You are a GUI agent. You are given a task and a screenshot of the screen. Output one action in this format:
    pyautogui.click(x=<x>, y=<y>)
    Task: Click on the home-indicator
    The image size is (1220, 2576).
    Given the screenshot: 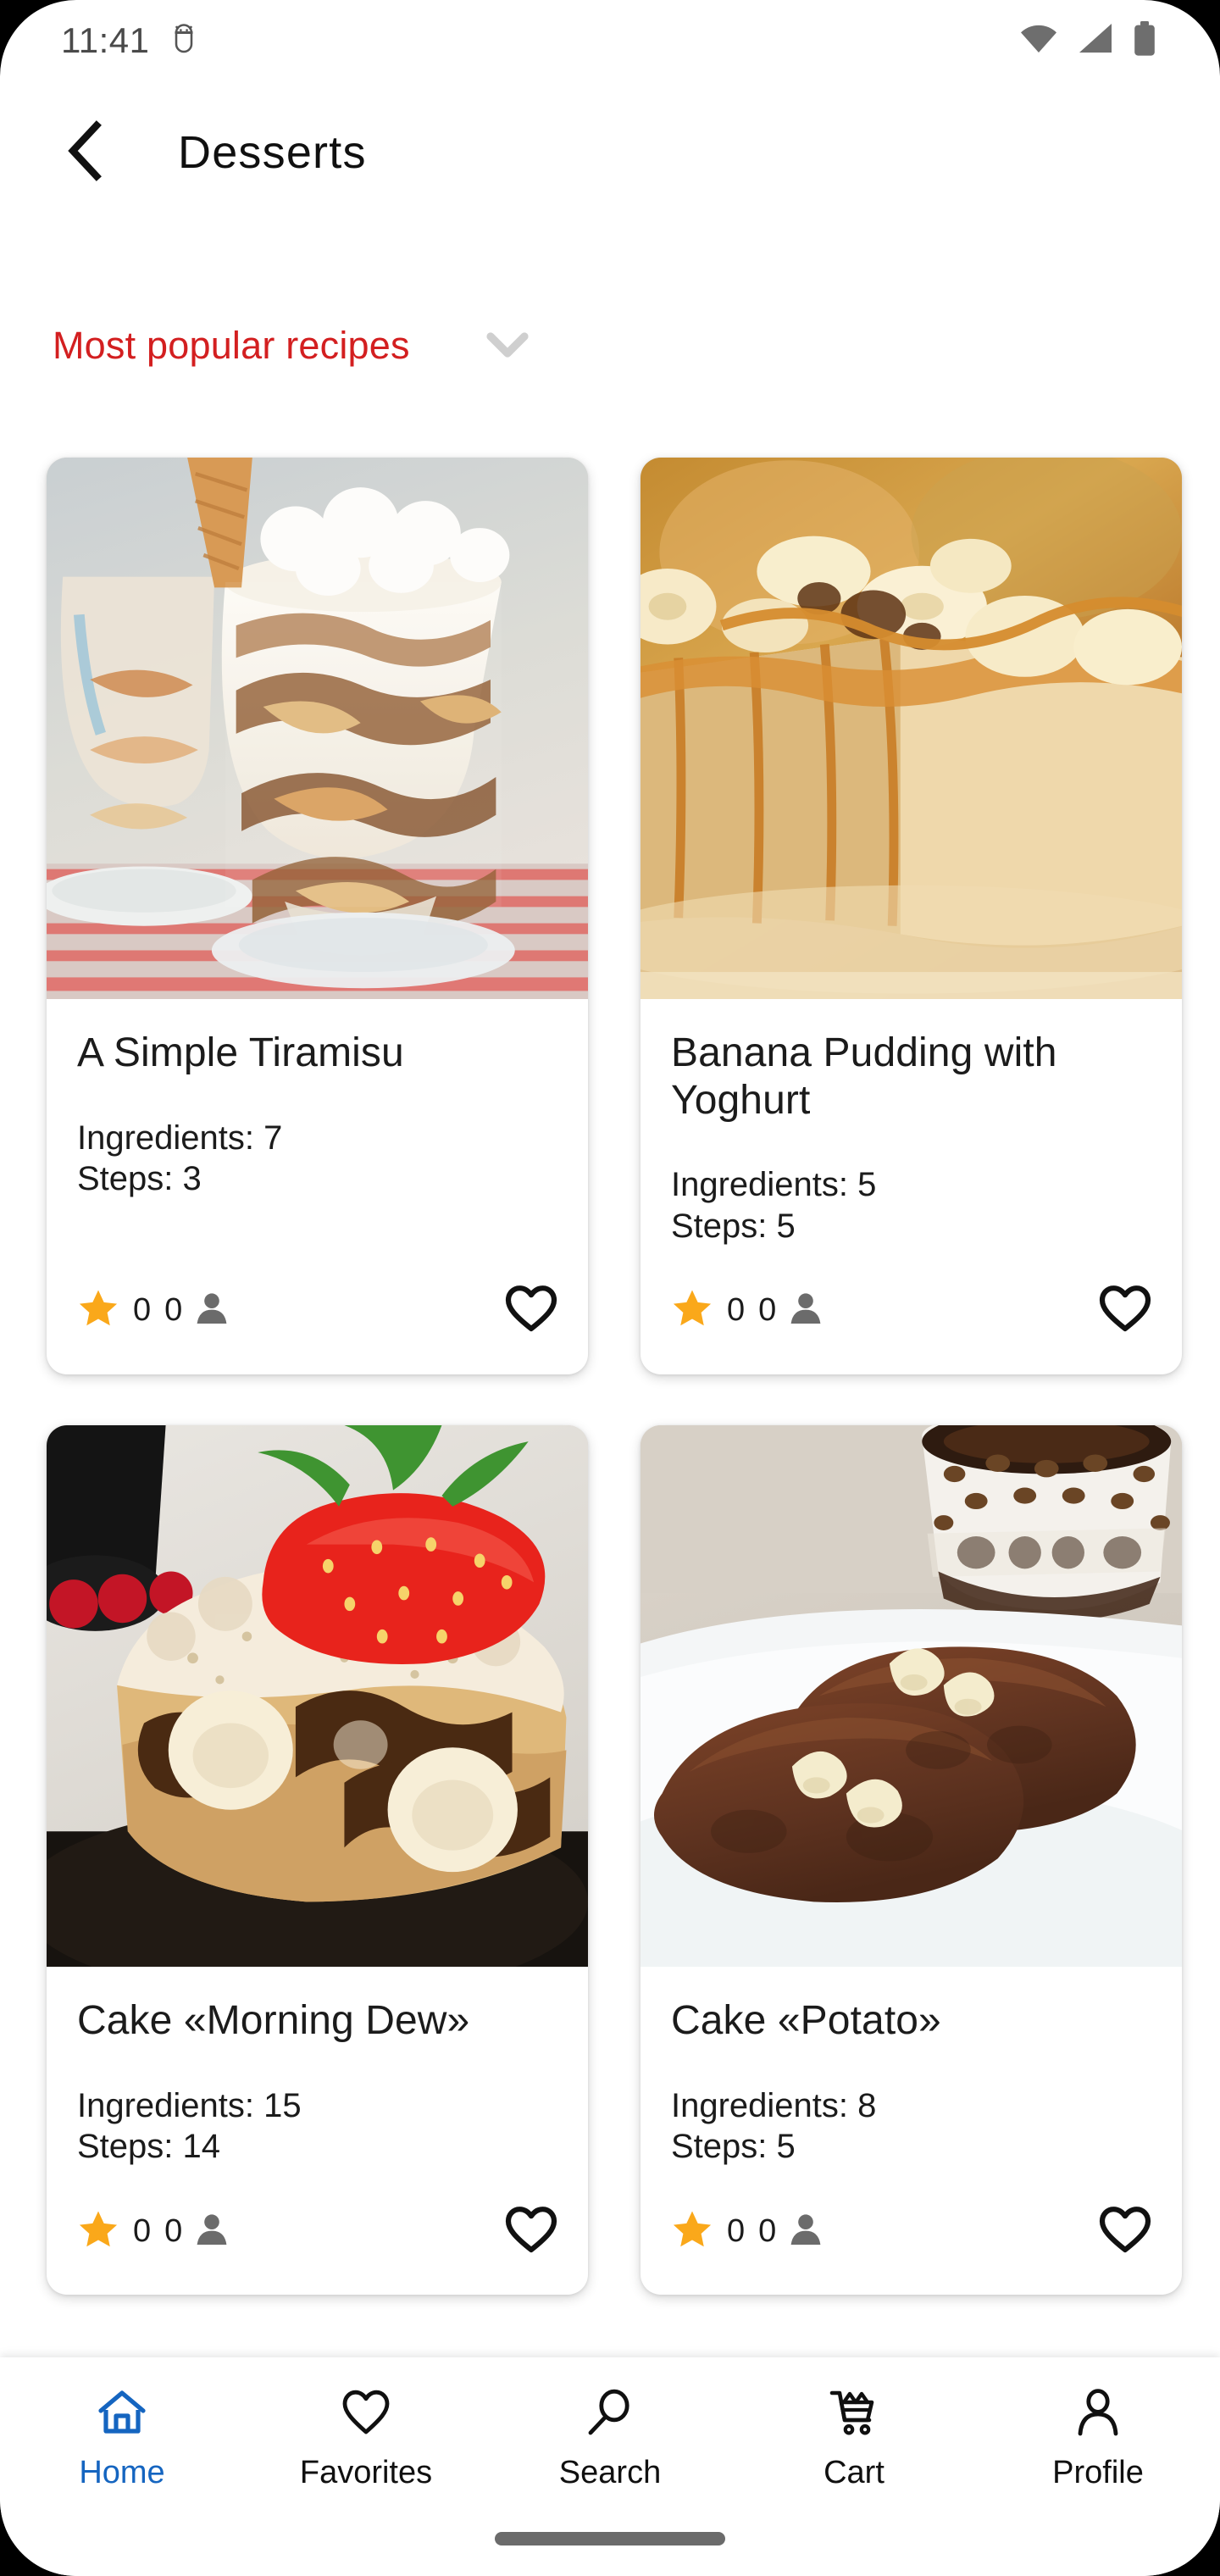 What is the action you would take?
    pyautogui.click(x=610, y=2538)
    